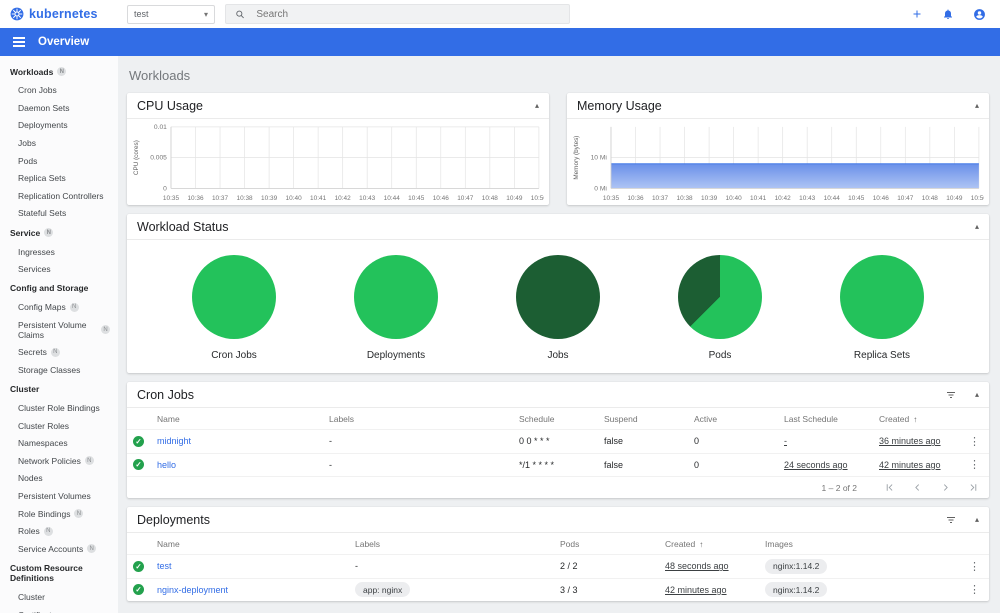 This screenshot has width=1000, height=613. Describe the element at coordinates (59, 214) in the screenshot. I see `sidebar-item-stateful-sets: Stateful Sets` at that location.